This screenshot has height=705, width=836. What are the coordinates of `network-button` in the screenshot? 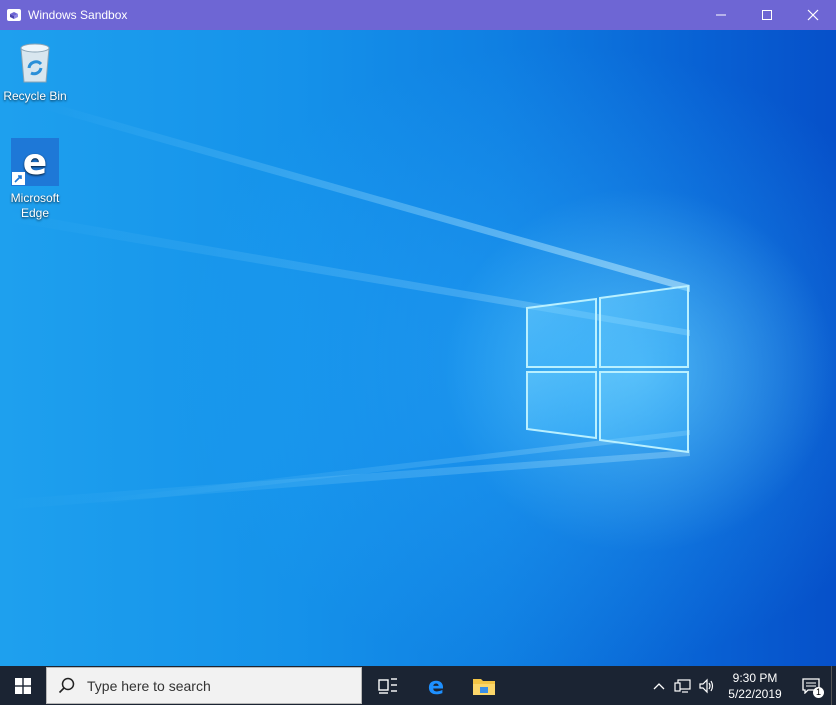 It's located at (683, 685).